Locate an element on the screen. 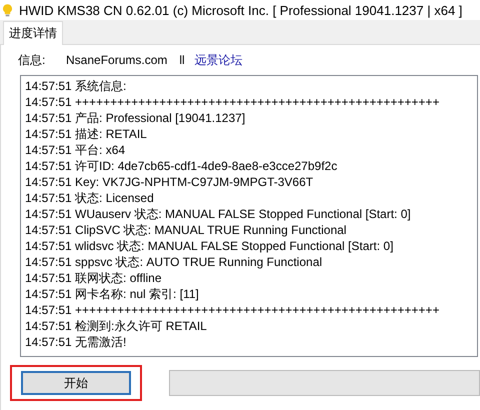  log-line: 14:57:51 联网状态: offline is located at coordinates (94, 278).